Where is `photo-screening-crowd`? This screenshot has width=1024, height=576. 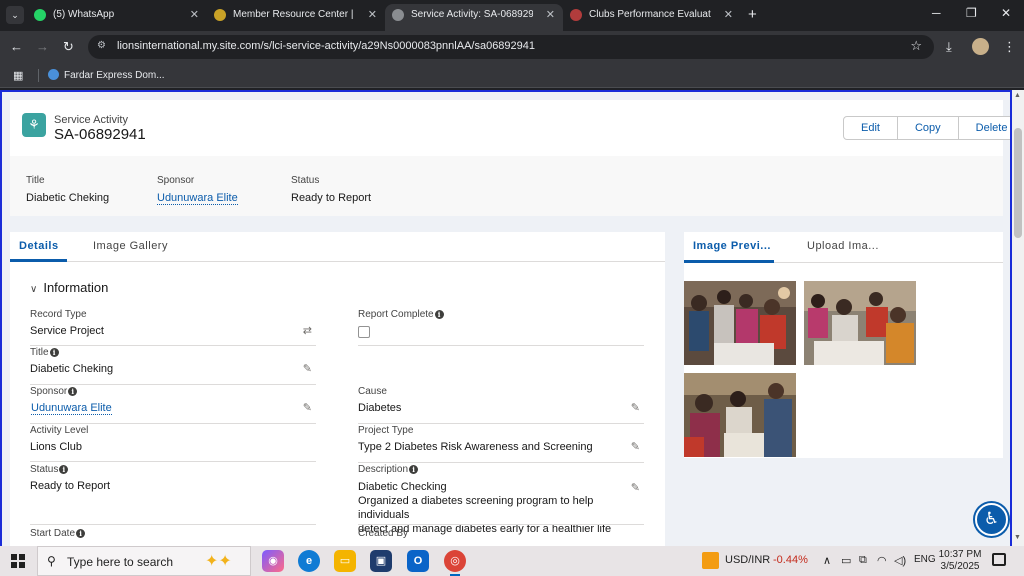
photo-screening-crowd is located at coordinates (740, 323).